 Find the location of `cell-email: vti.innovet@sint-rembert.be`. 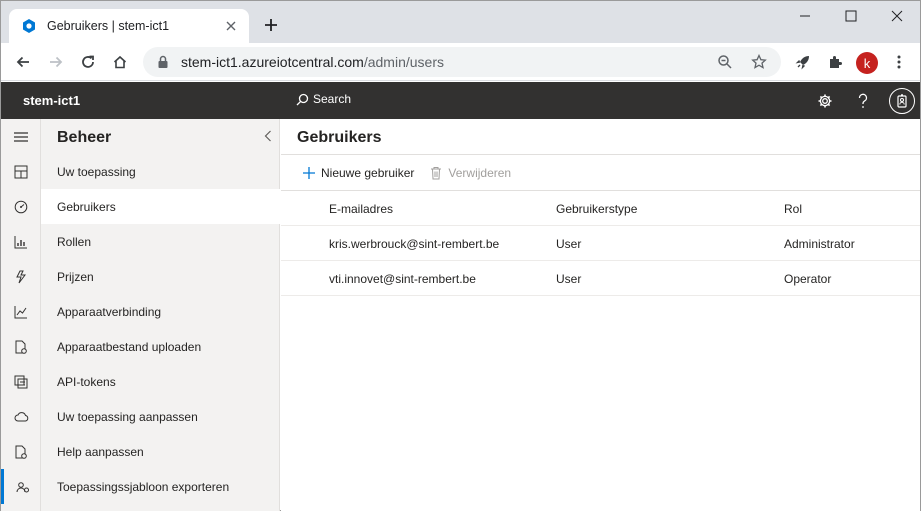

cell-email: vti.innovet@sint-rembert.be is located at coordinates (402, 279).